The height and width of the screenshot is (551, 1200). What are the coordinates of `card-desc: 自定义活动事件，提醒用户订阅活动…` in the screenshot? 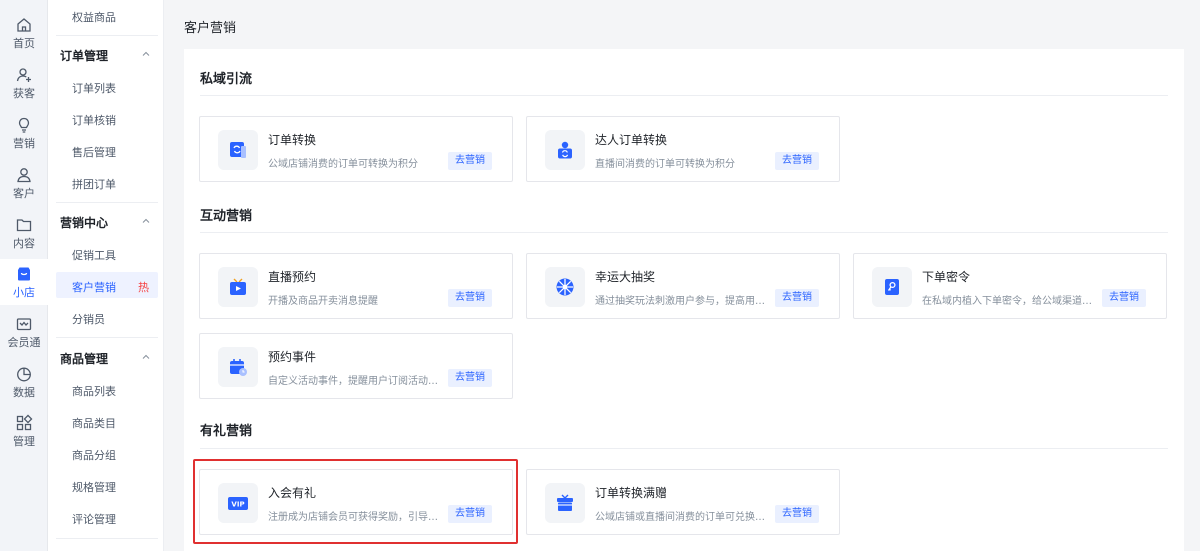 It's located at (353, 381).